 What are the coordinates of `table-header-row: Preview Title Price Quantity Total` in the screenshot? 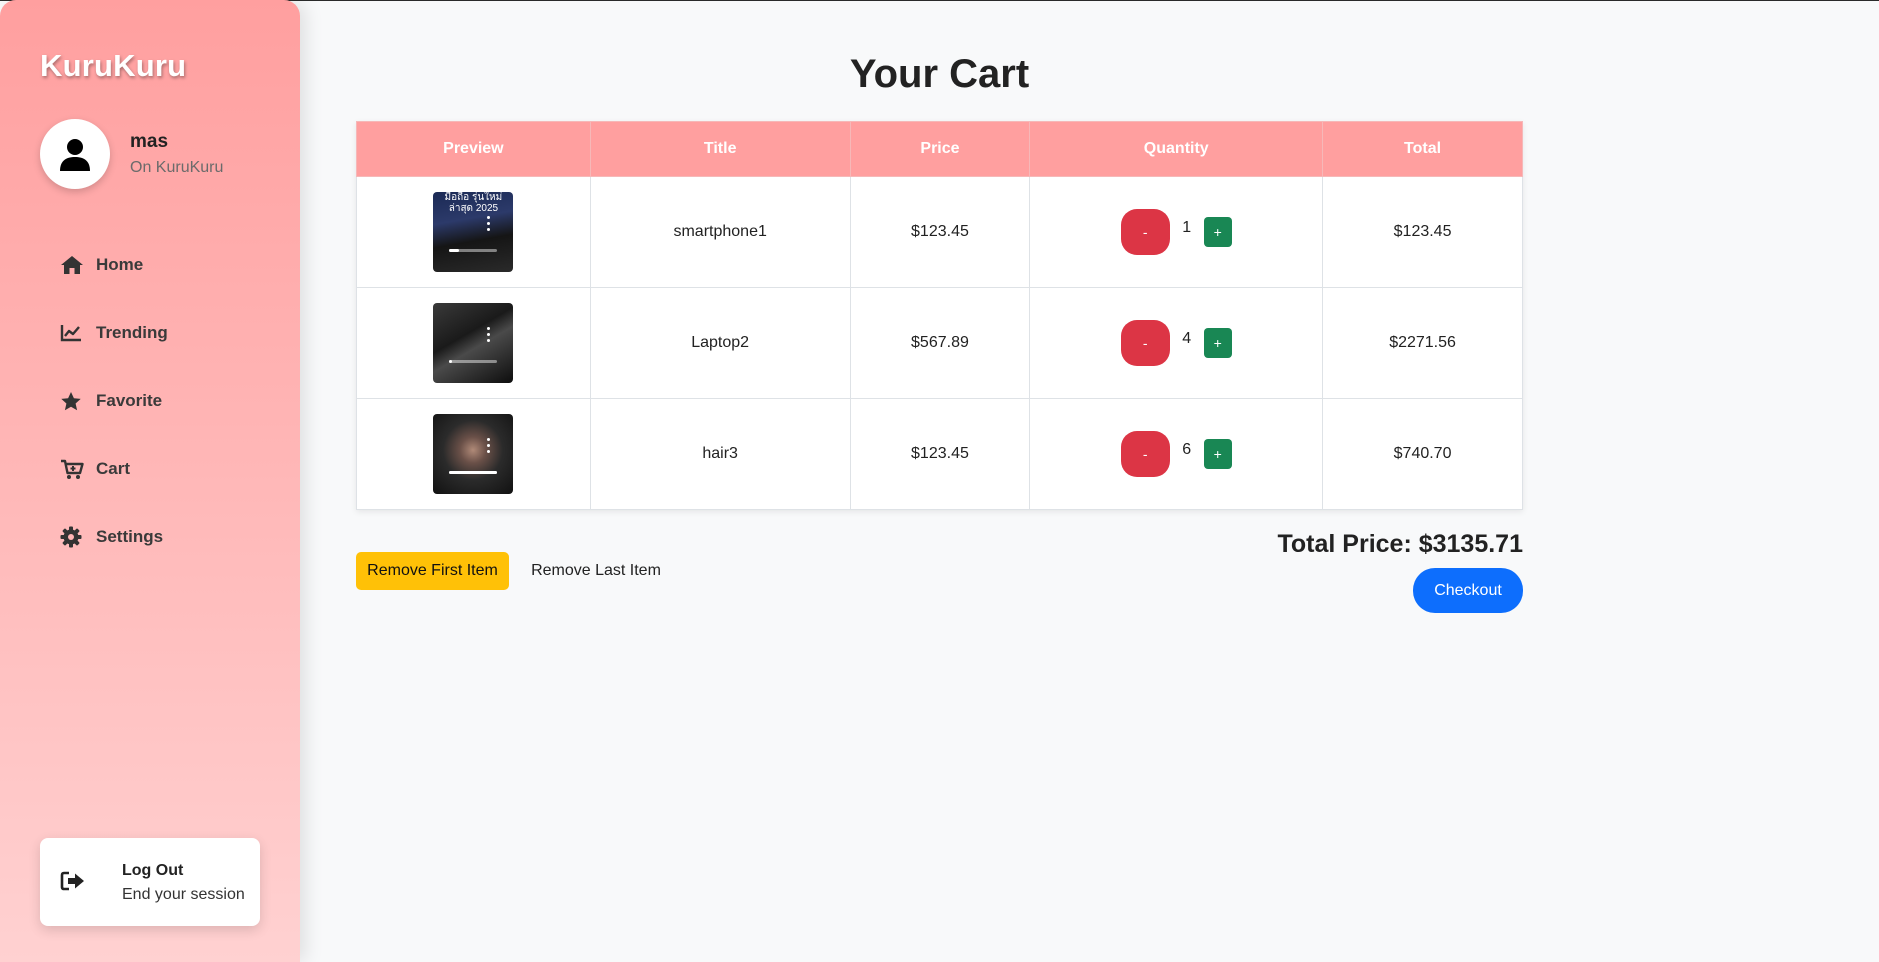 It's located at (939, 149).